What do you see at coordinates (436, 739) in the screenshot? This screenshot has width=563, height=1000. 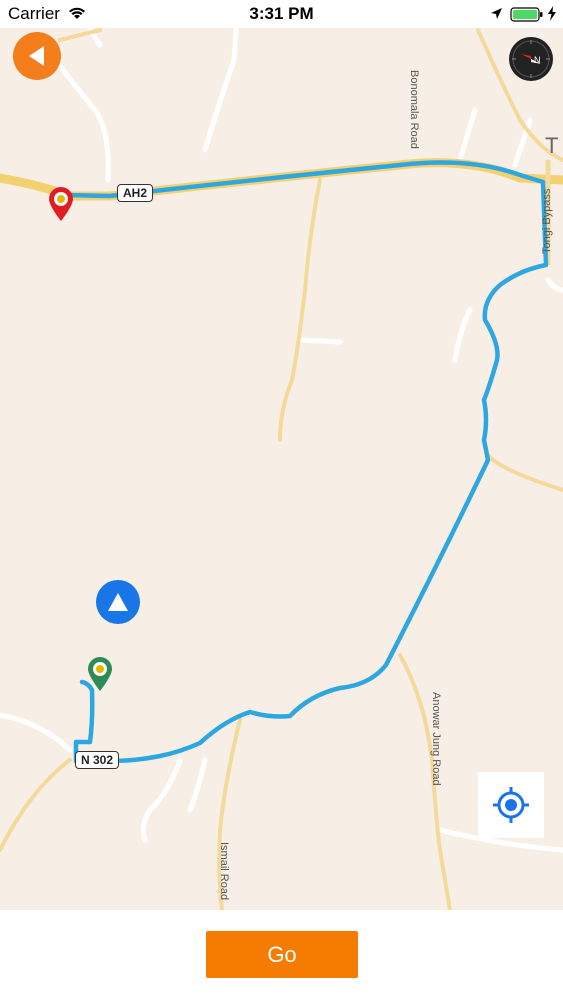 I see `road-label-anowar-jung: Anowar Jung Road` at bounding box center [436, 739].